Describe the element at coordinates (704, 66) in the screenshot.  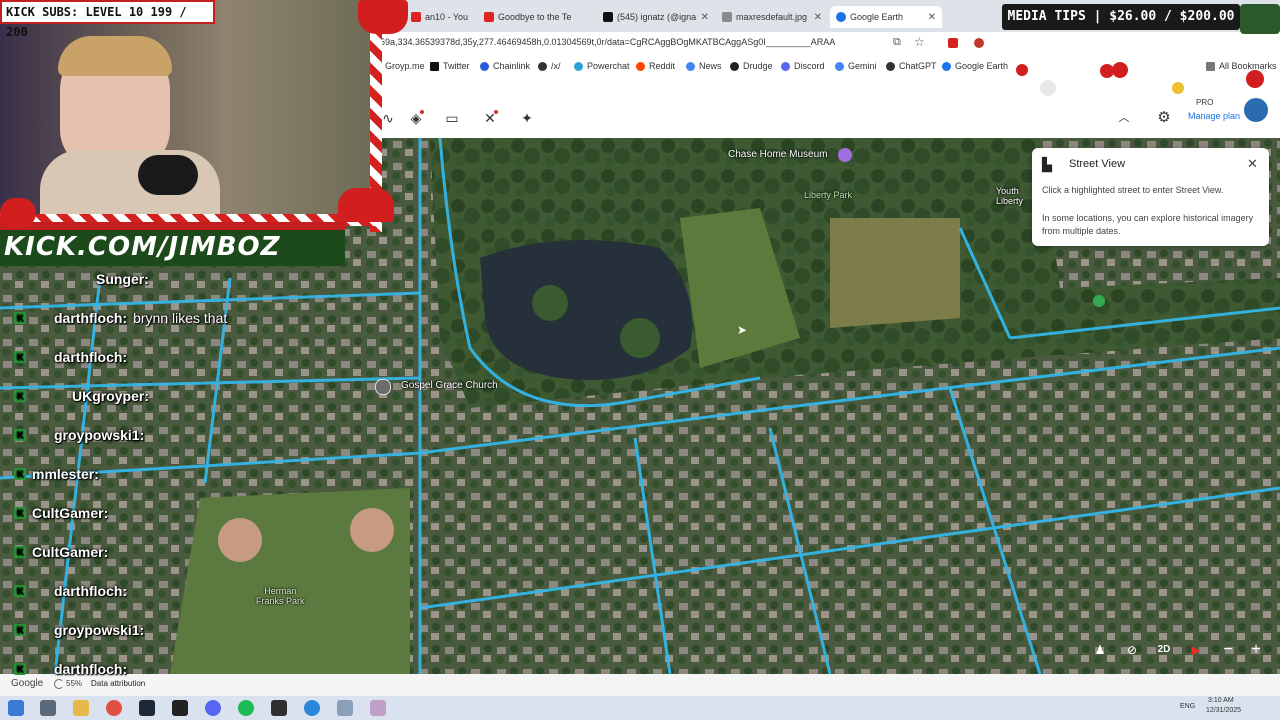
I see `bookmark-news: News` at that location.